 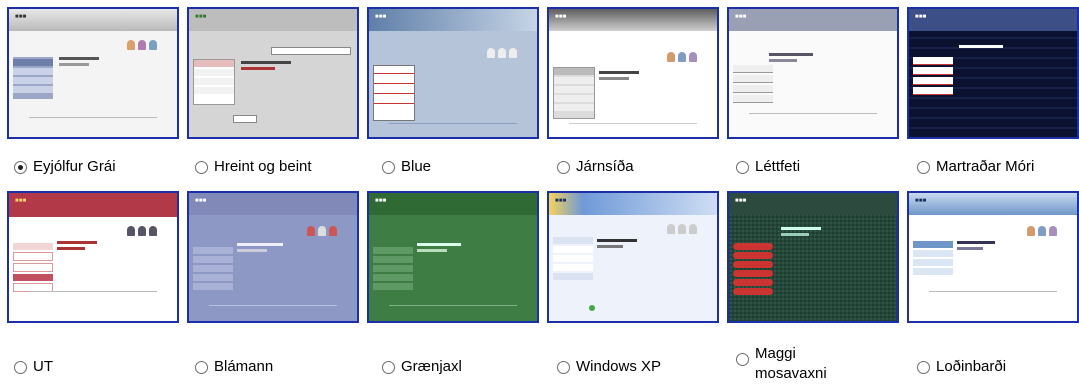 I want to click on theme-option-label: UT, so click(x=43, y=366).